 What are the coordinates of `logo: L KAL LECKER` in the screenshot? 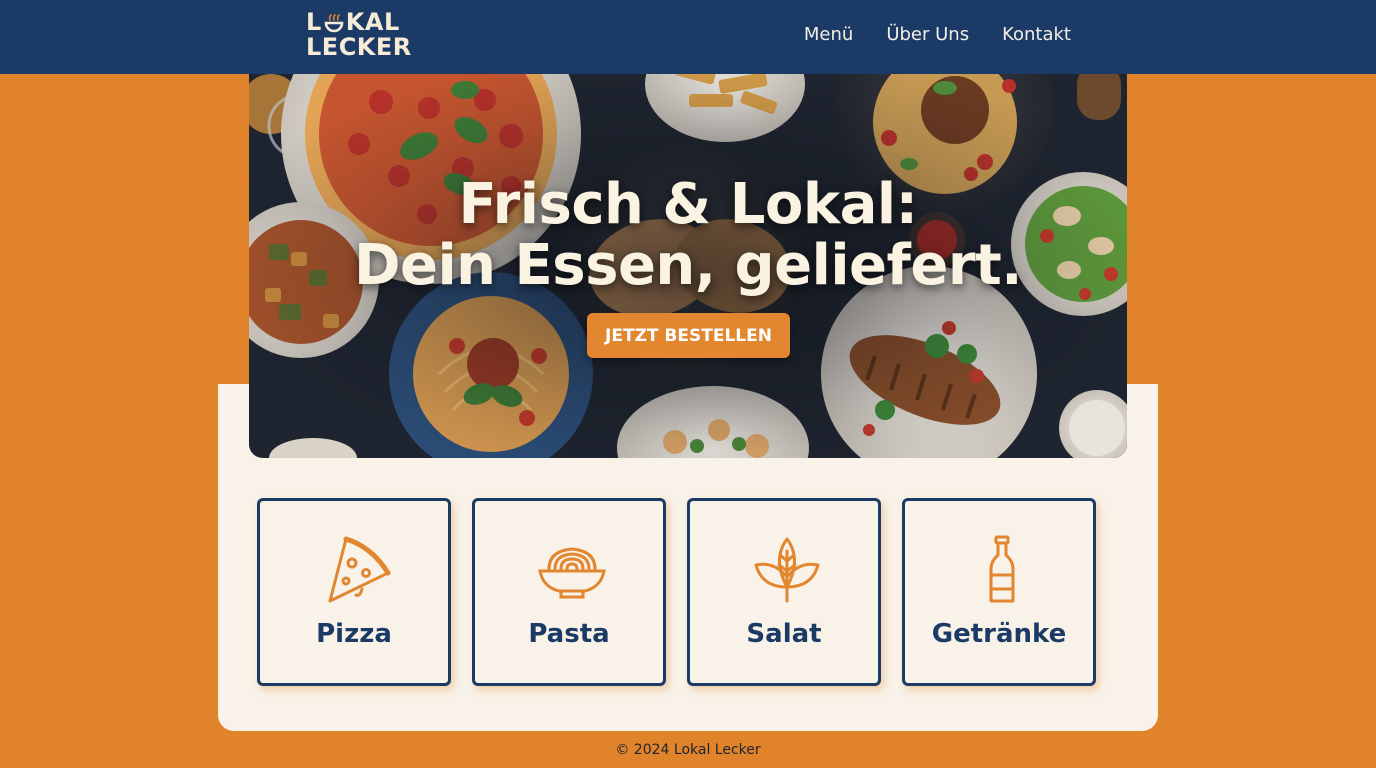 It's located at (359, 35).